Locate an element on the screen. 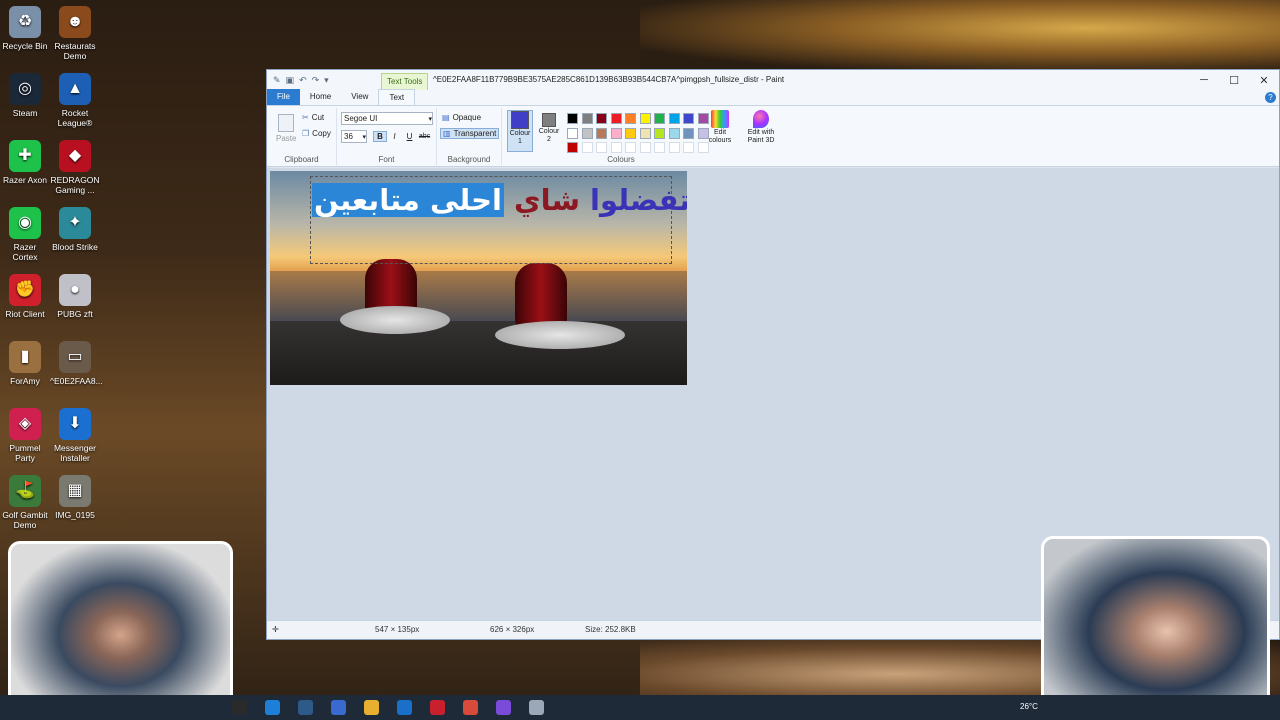  clipboard-group: Paste ✂ Cut ❐ Copy Clipboard is located at coordinates (302, 136).